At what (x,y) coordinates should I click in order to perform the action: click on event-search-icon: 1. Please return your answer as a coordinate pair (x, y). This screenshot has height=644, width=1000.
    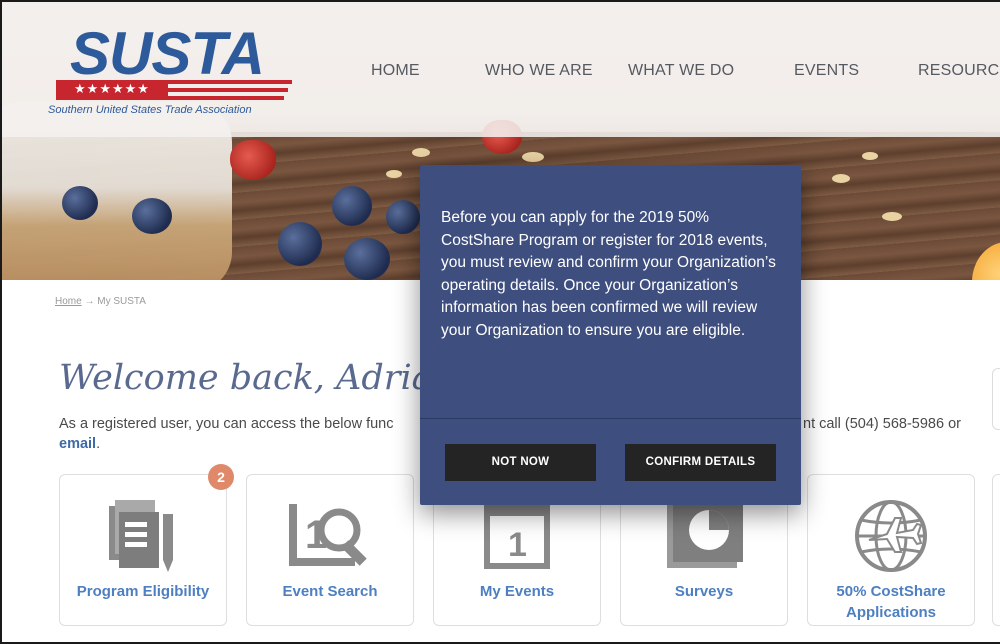
    Looking at the image, I should click on (330, 536).